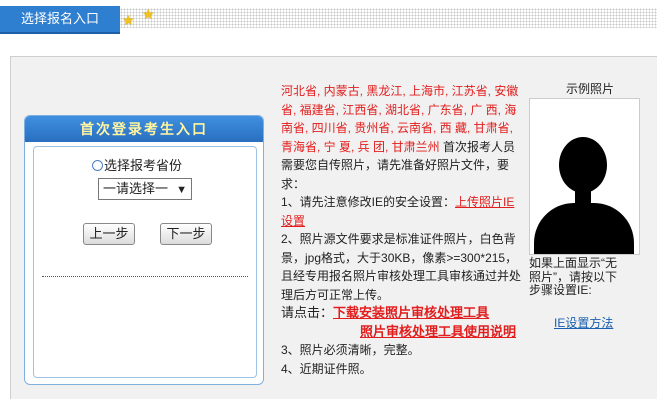  I want to click on sample-photo-title: 示例照片, so click(589, 89).